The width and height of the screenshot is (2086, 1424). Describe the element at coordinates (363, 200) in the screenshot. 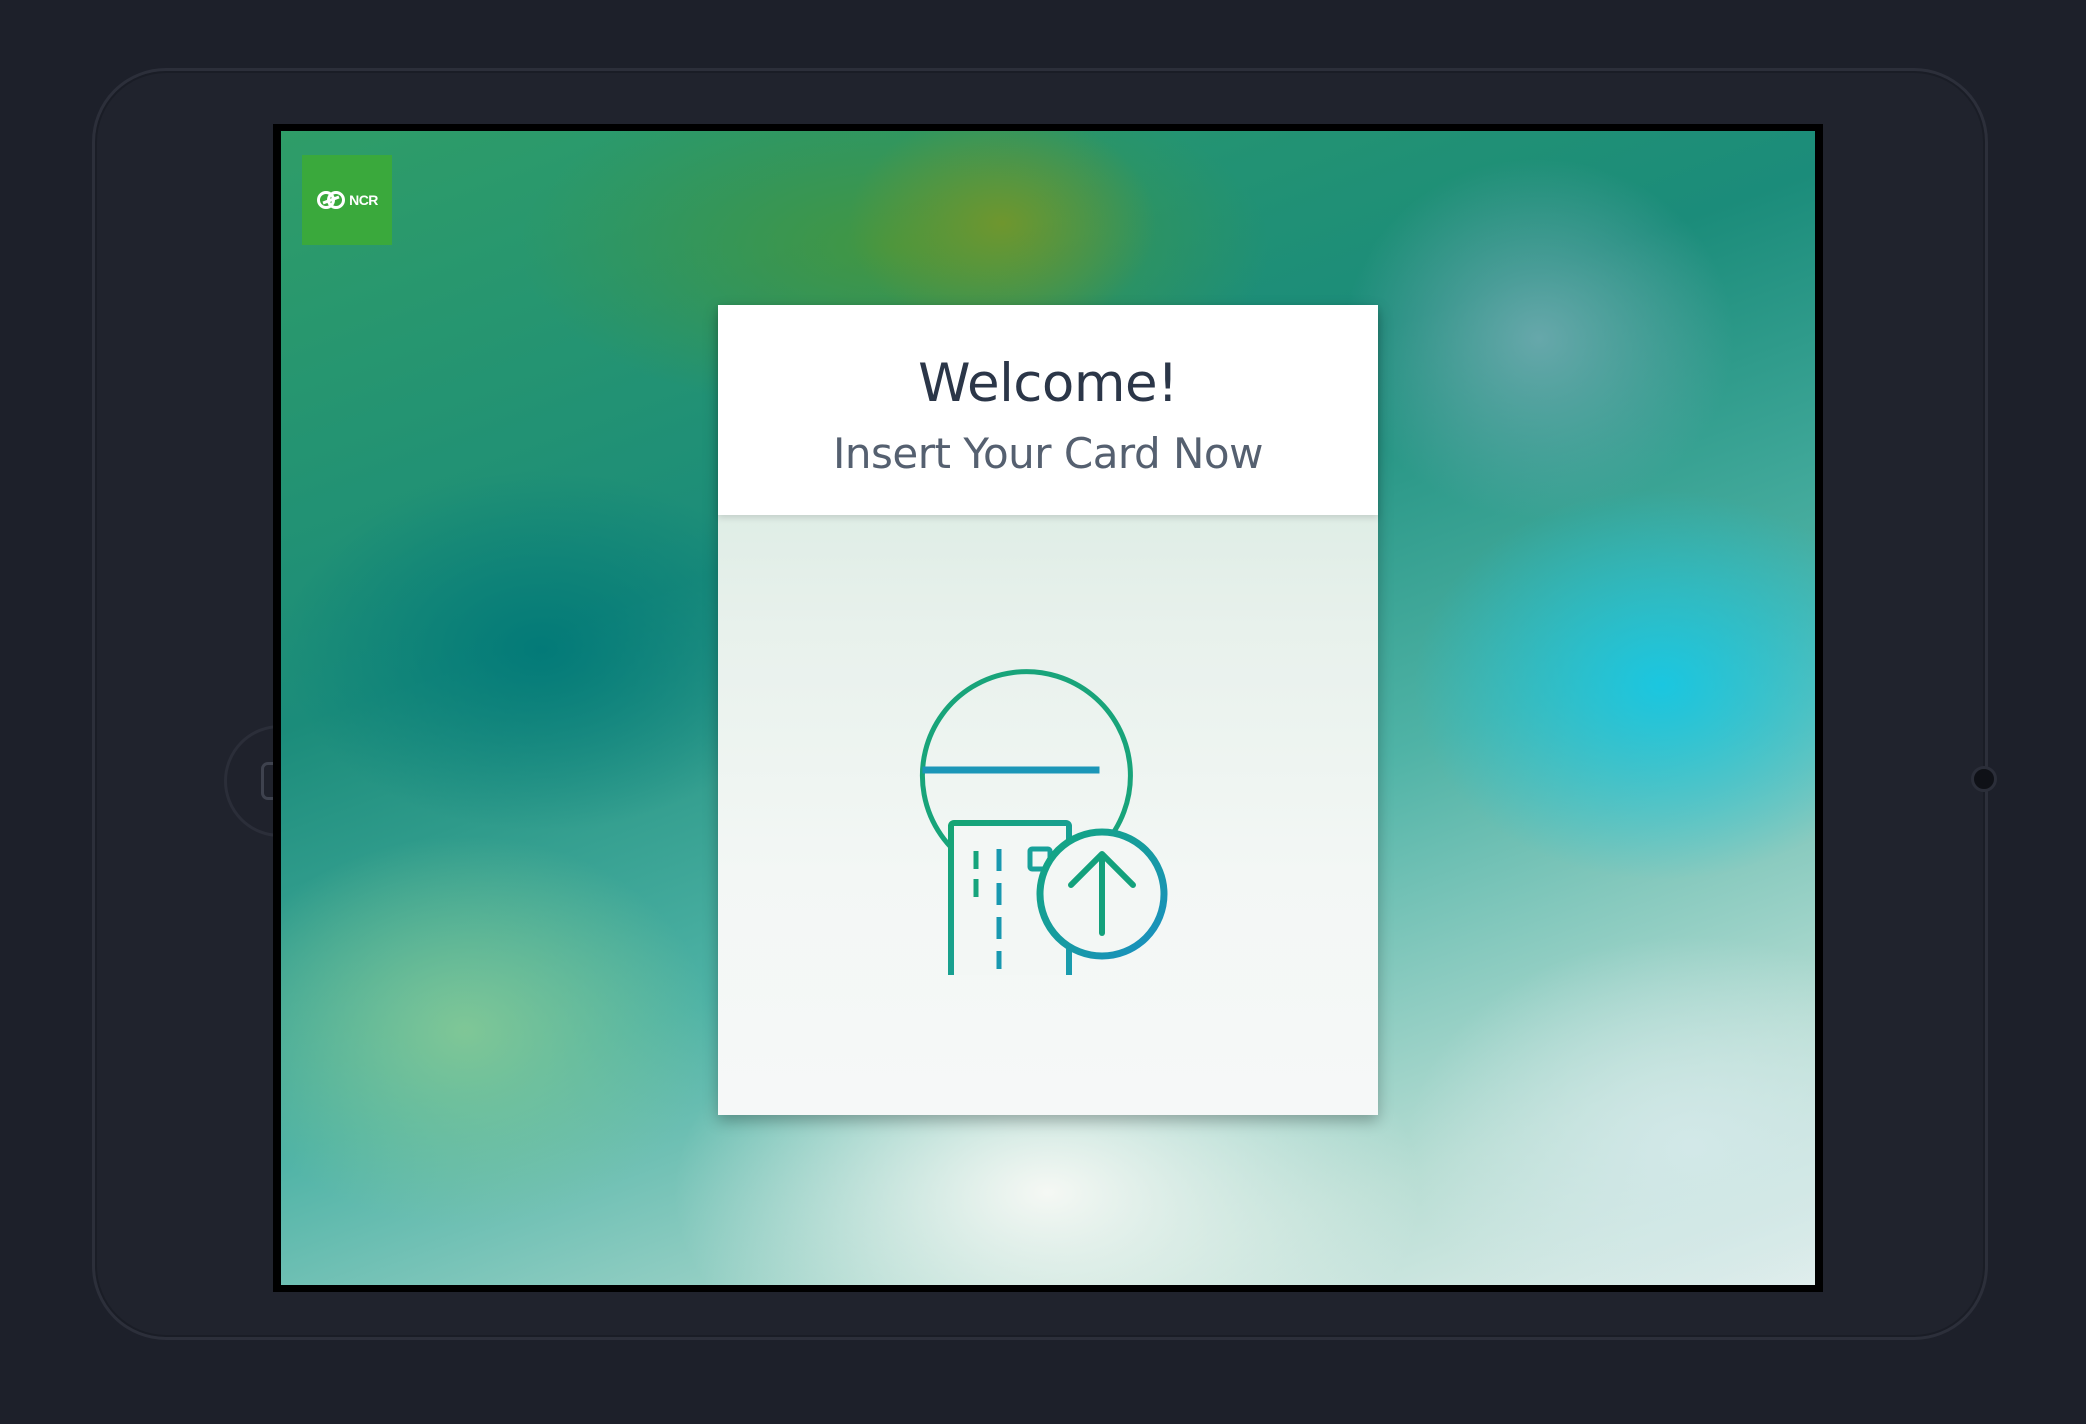

I see `ncr-logo-text: NCR` at that location.